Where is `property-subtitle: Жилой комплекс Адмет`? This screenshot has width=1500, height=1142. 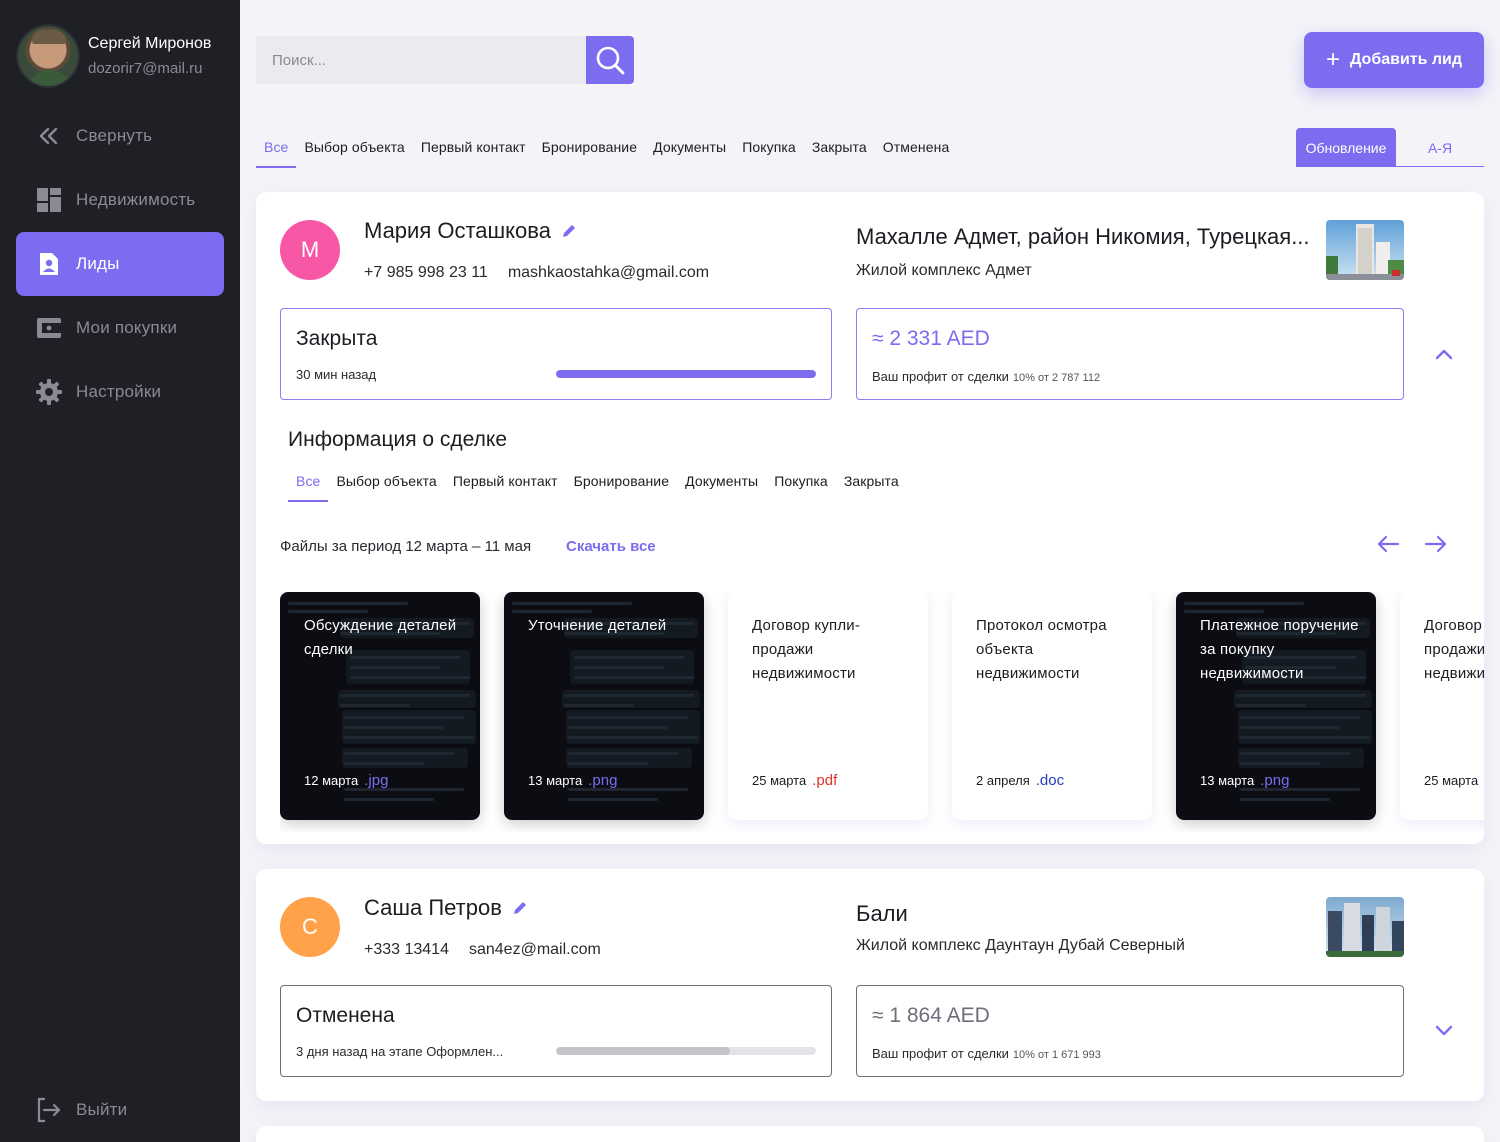 property-subtitle: Жилой комплекс Адмет is located at coordinates (944, 270).